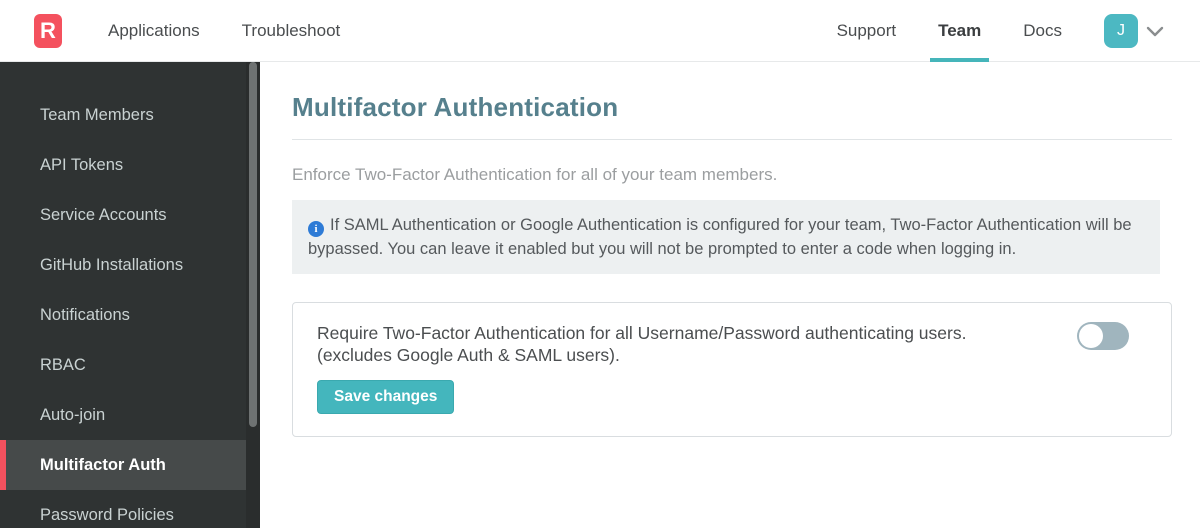 The width and height of the screenshot is (1200, 528). Describe the element at coordinates (291, 31) in the screenshot. I see `nav-item-troubleshoot: Troubleshoot` at that location.